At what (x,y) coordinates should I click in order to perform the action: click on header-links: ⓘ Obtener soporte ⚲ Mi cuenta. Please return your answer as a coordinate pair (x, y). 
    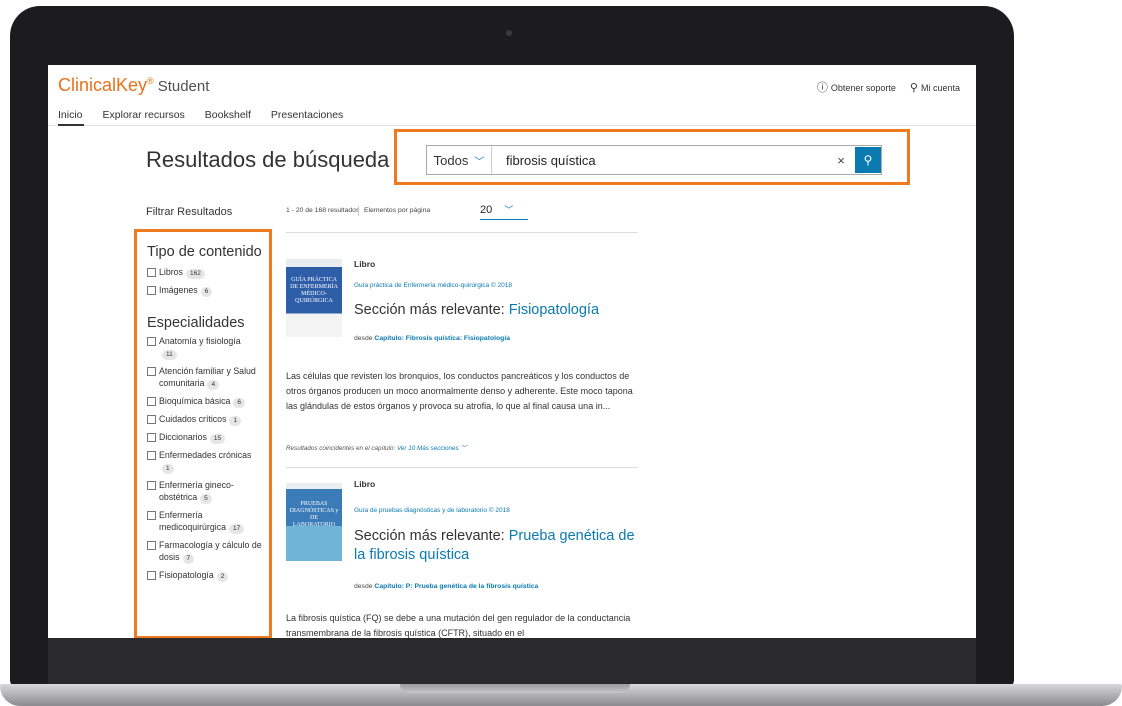
    Looking at the image, I should click on (888, 87).